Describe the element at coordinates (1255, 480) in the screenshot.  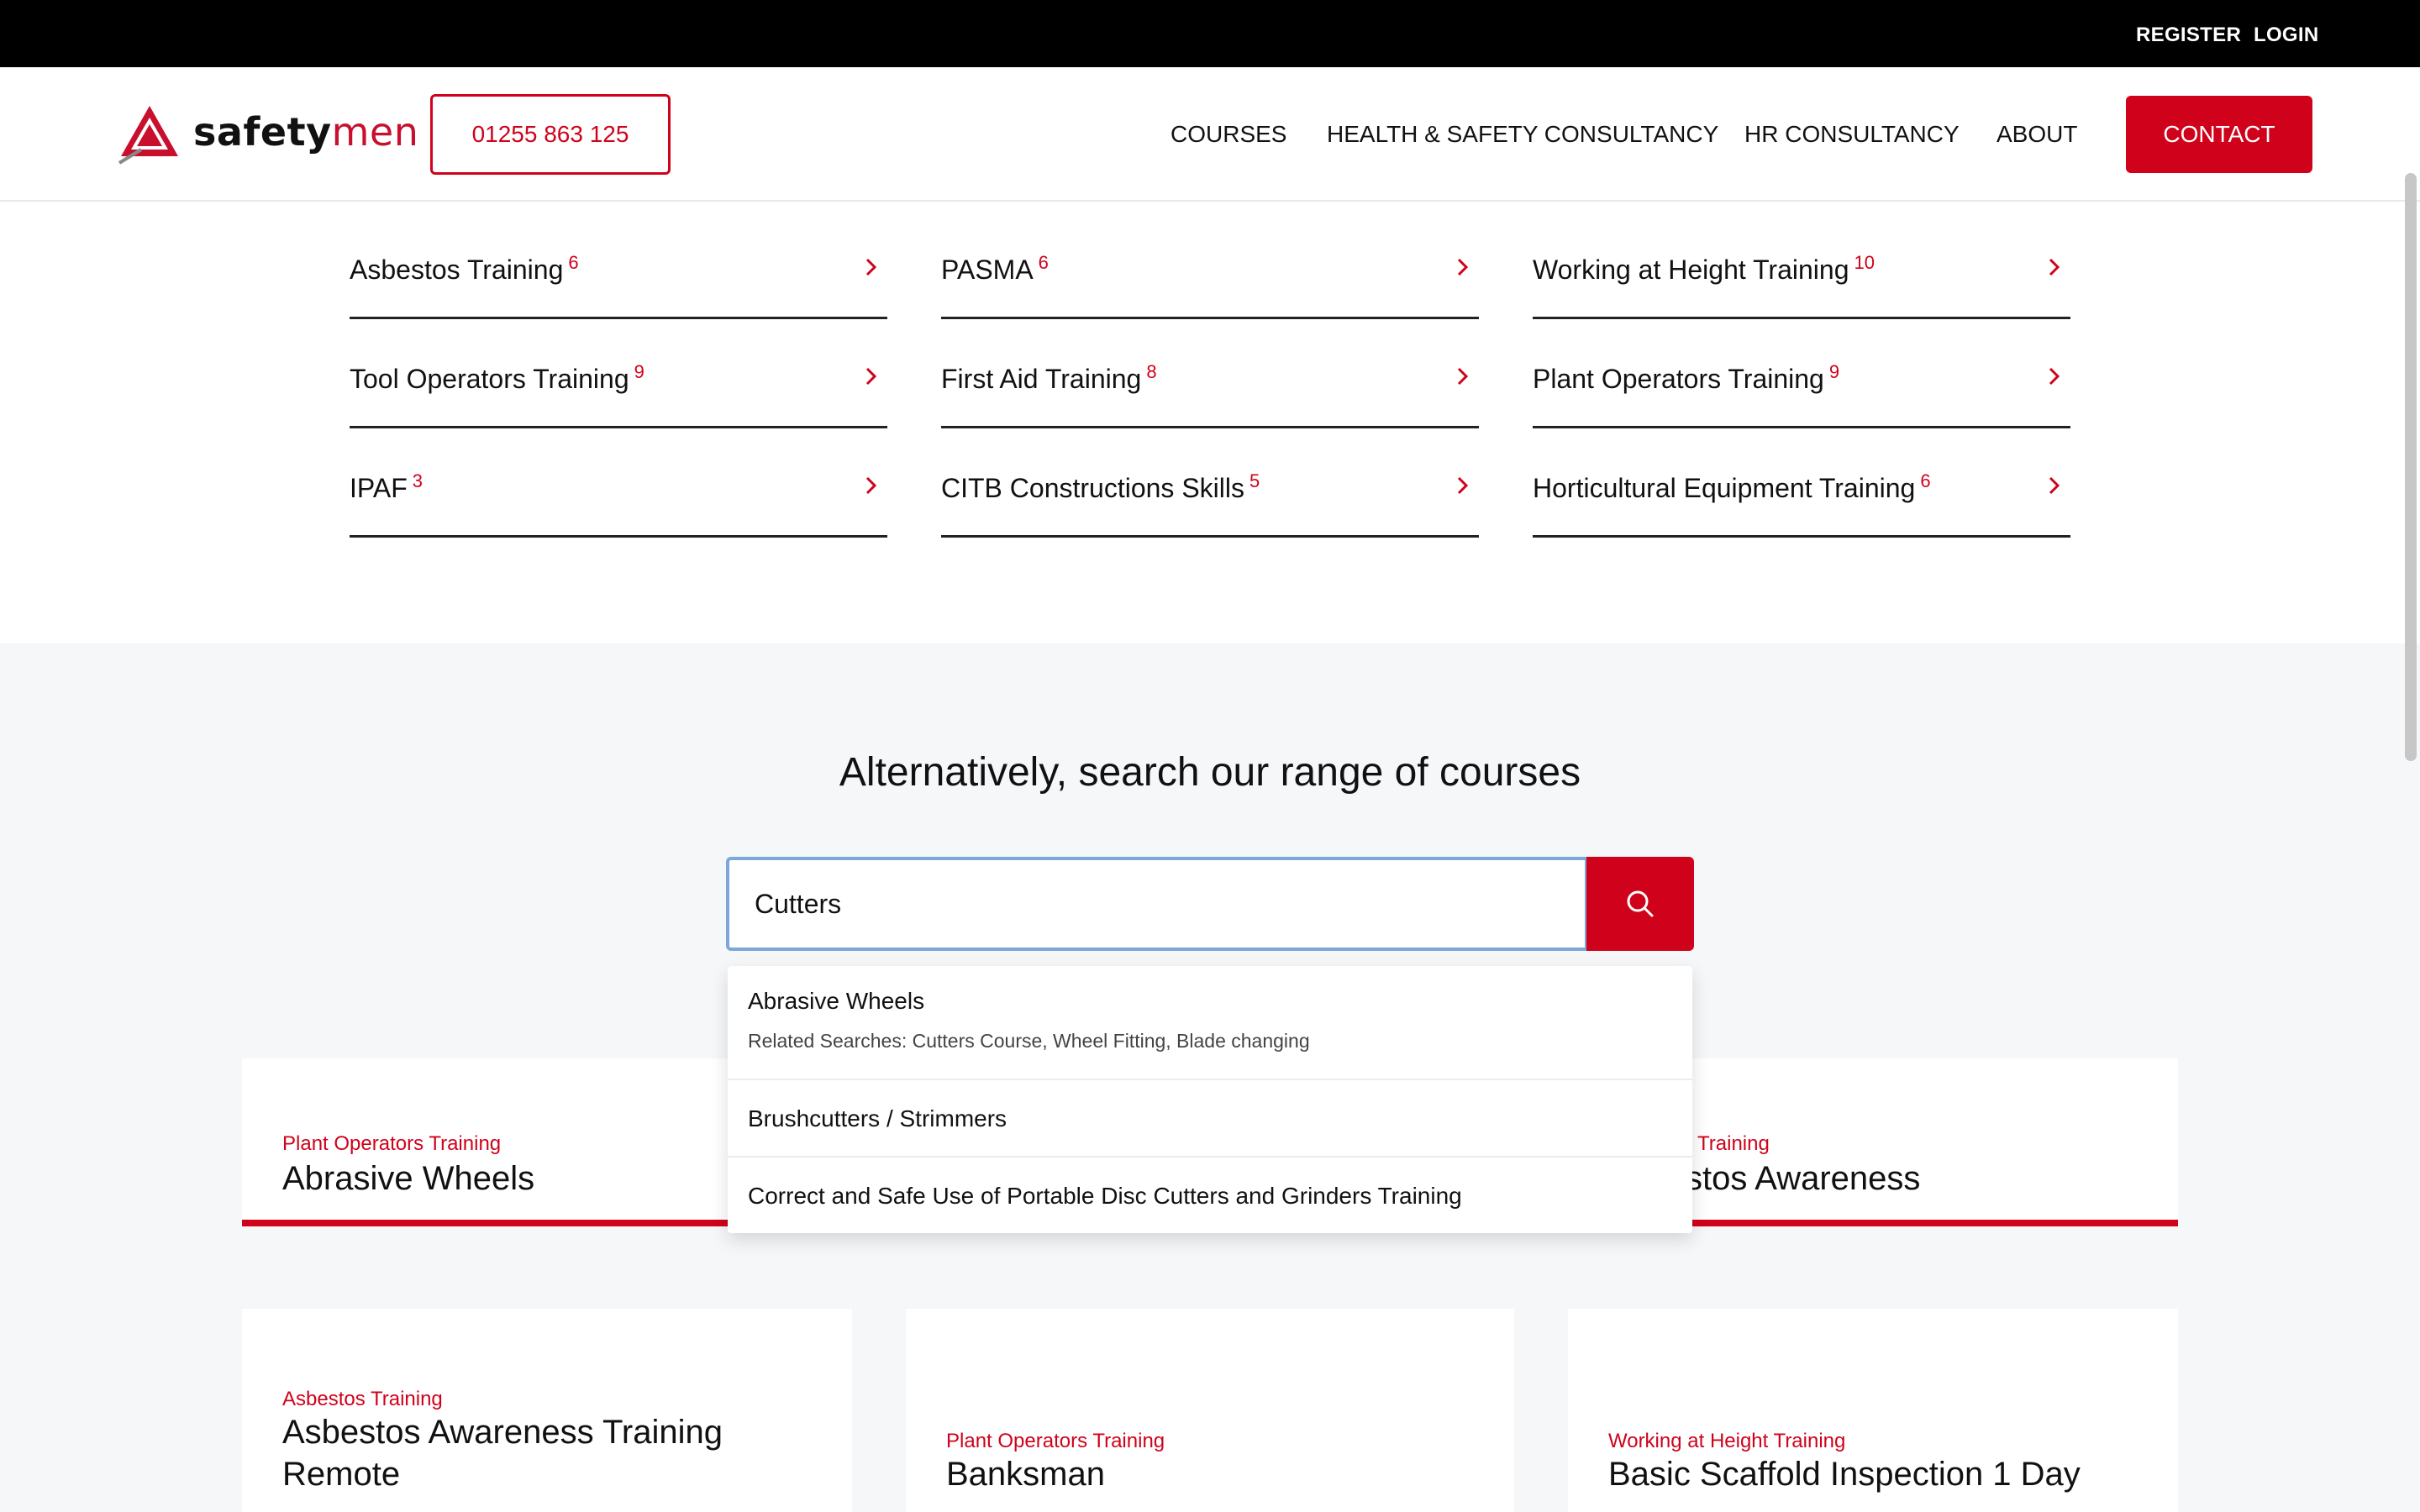
I see `category-count: 5` at that location.